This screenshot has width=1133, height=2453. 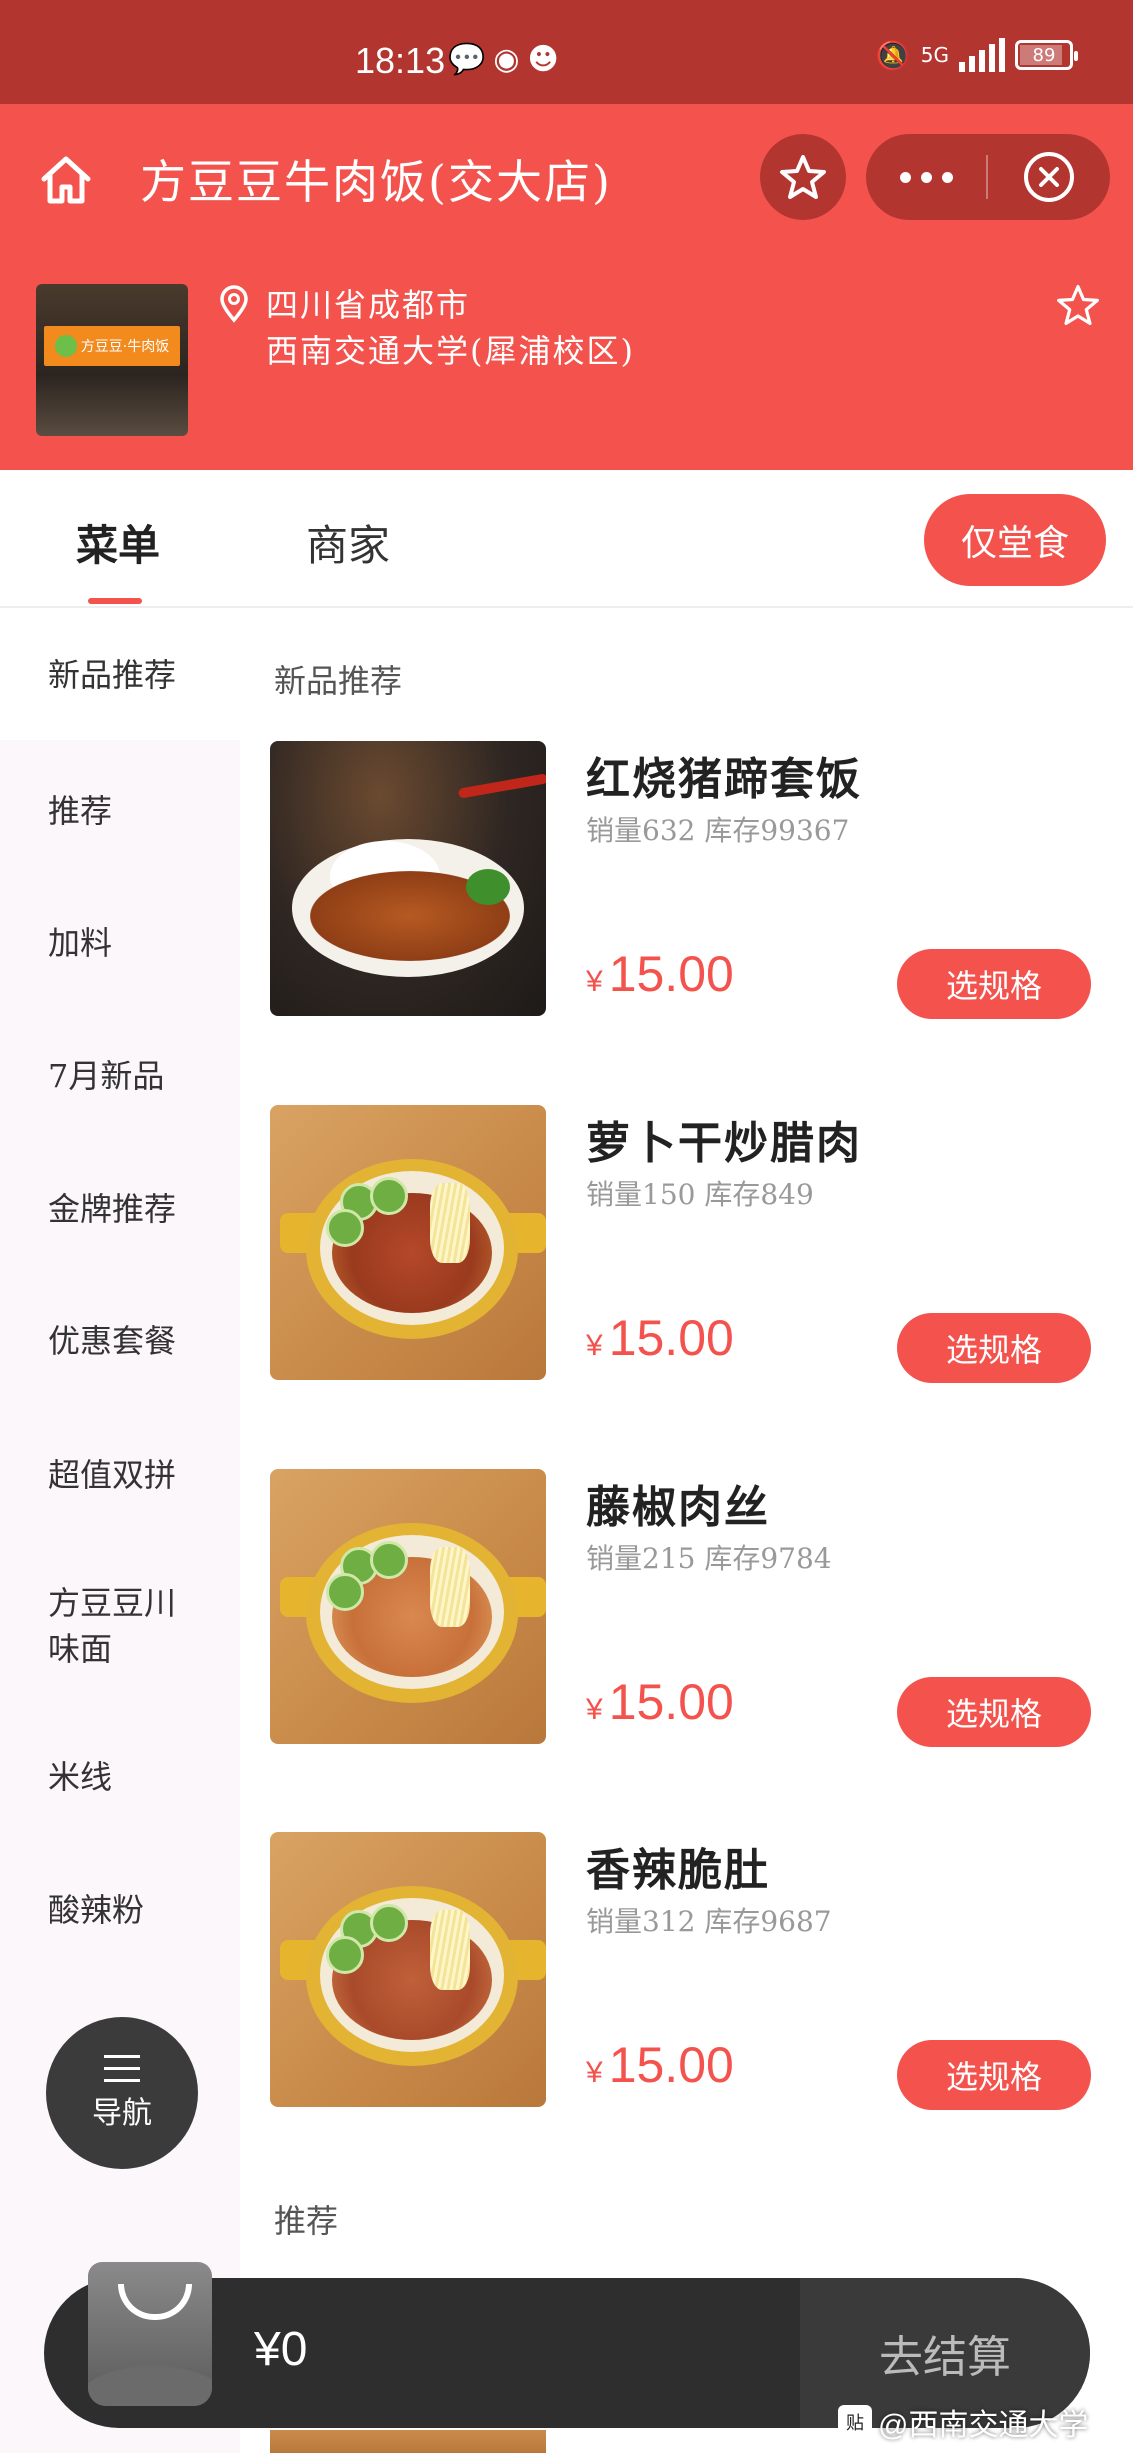 What do you see at coordinates (138, 943) in the screenshot?
I see `sidebar-item-addons: 加料` at bounding box center [138, 943].